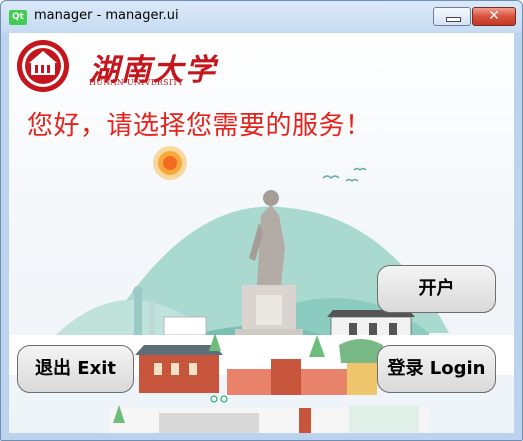 The width and height of the screenshot is (523, 441). Describe the element at coordinates (452, 16) in the screenshot. I see `minimize-button` at that location.